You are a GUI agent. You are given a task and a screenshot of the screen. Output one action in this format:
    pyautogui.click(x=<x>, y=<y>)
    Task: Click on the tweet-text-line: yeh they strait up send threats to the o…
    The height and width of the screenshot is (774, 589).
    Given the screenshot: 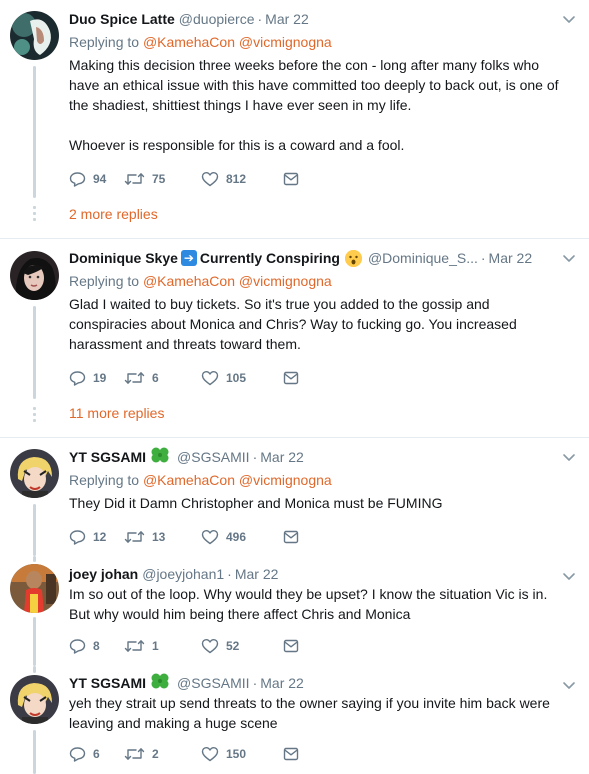 What is the action you would take?
    pyautogui.click(x=309, y=703)
    